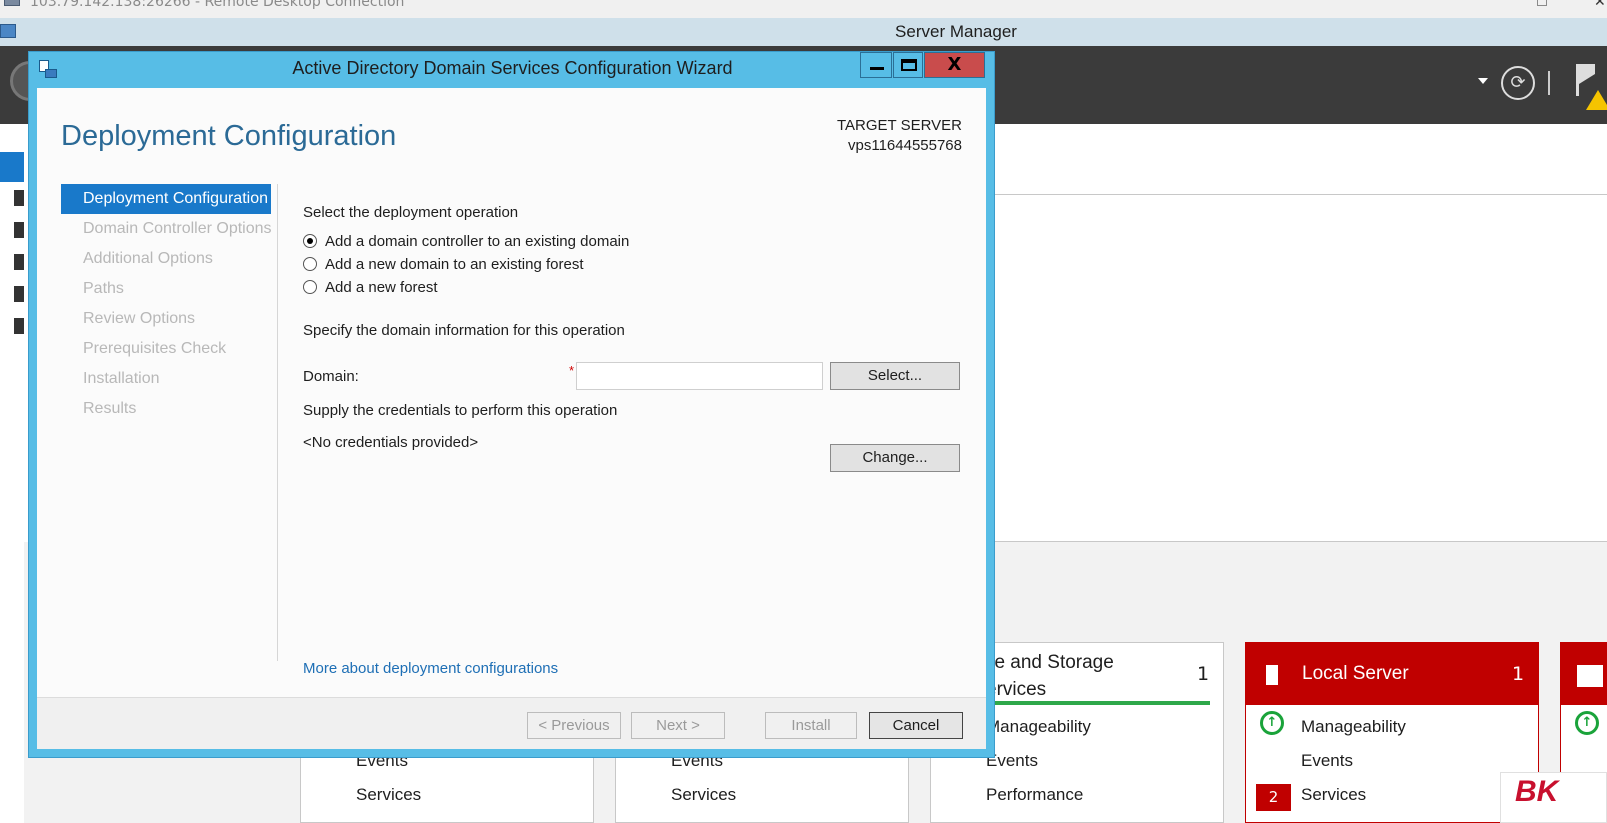 The width and height of the screenshot is (1607, 823). I want to click on tile-title-line: ile and Storage, so click(1050, 662).